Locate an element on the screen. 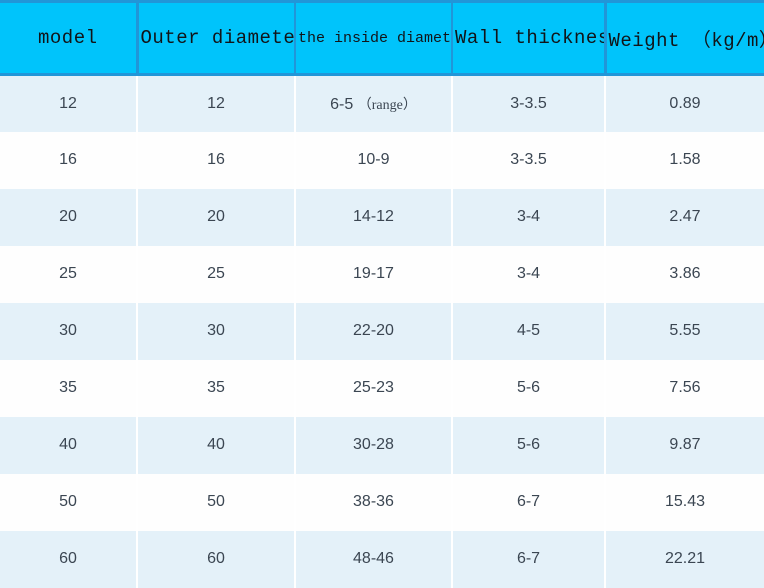 This screenshot has height=588, width=764. cell-inside-diameter: 48-46 is located at coordinates (373, 559).